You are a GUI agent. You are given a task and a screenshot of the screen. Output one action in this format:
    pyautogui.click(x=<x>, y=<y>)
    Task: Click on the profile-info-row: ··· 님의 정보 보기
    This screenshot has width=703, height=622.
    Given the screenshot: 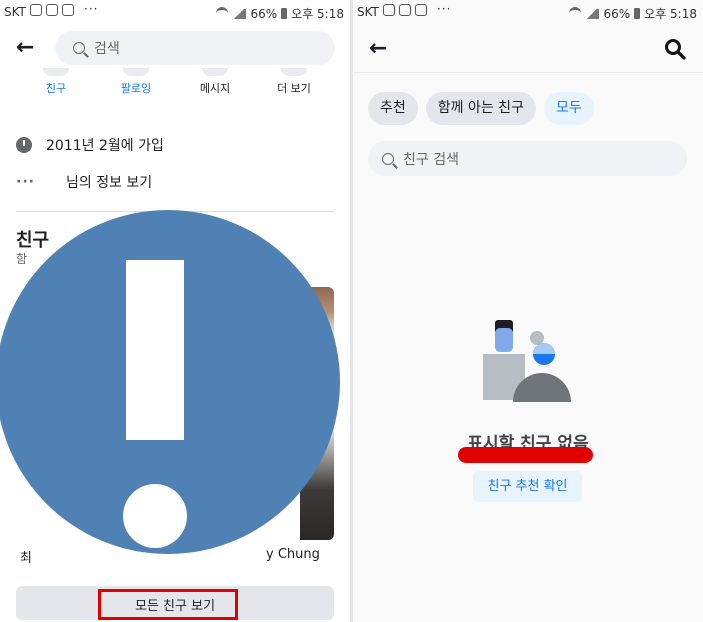 What is the action you would take?
    pyautogui.click(x=84, y=182)
    